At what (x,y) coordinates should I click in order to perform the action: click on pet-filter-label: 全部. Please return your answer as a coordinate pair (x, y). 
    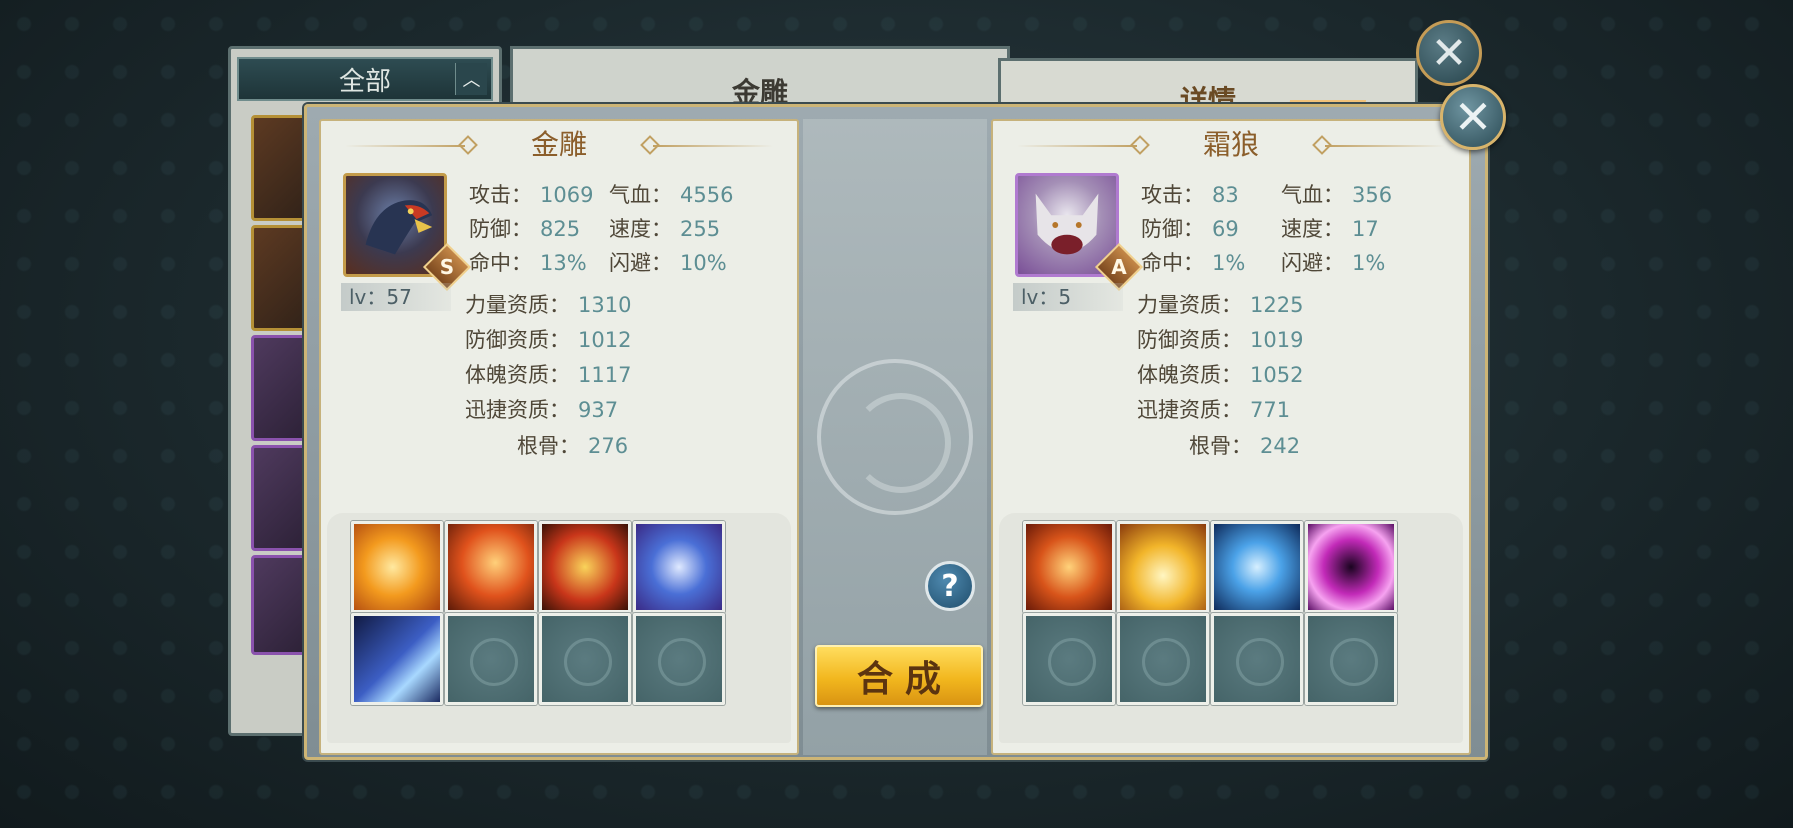
    Looking at the image, I should click on (364, 81).